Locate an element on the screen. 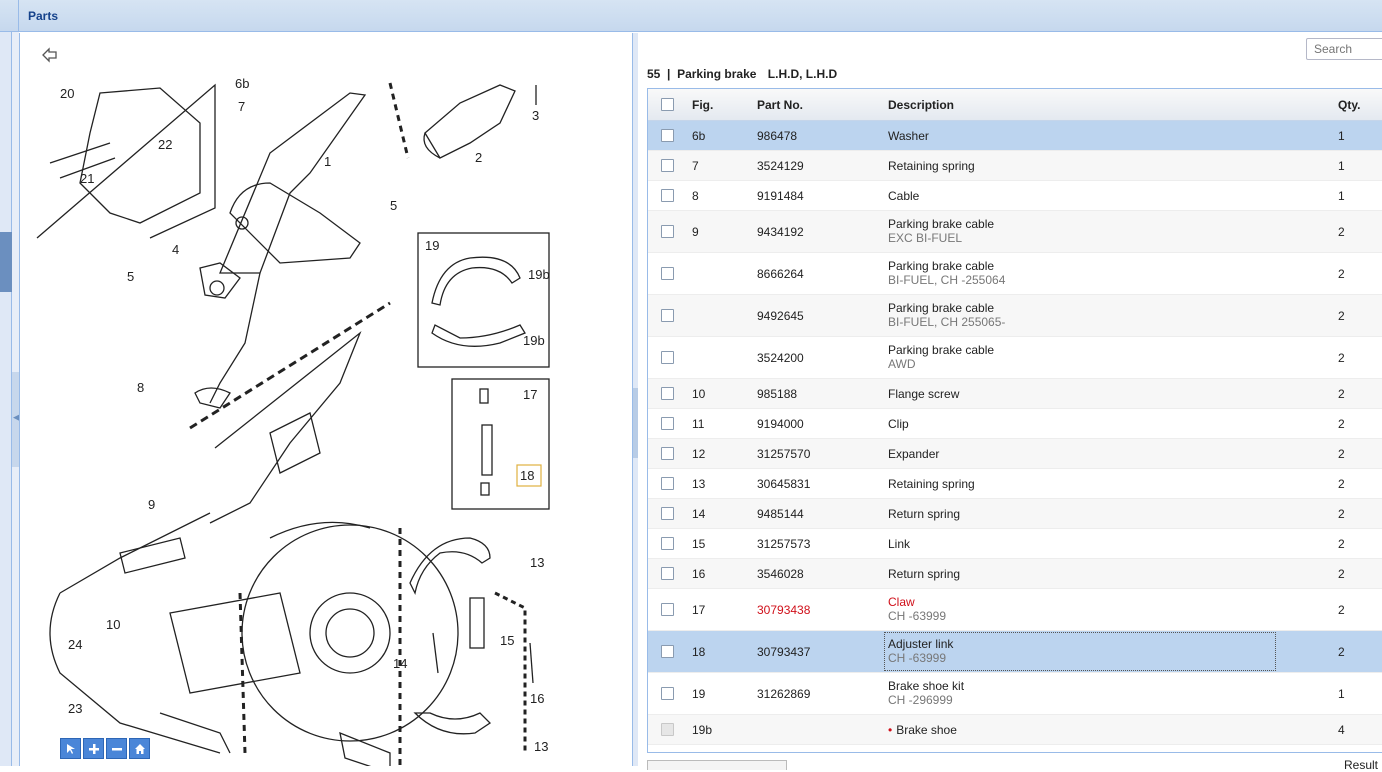  fig-cell: 17 is located at coordinates (699, 610).